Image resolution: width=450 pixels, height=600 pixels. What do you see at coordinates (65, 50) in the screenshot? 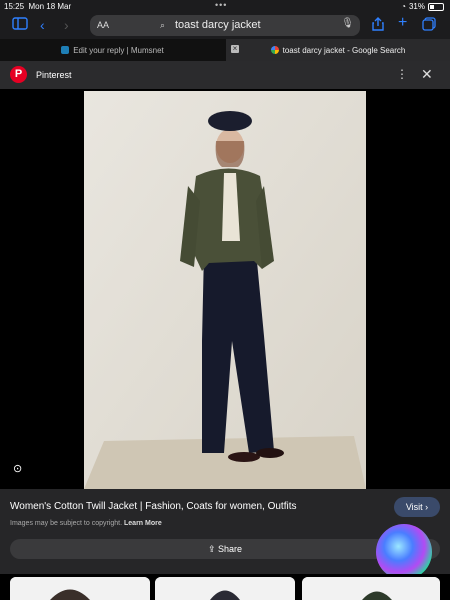
I see `mumsnet-favicon-icon` at bounding box center [65, 50].